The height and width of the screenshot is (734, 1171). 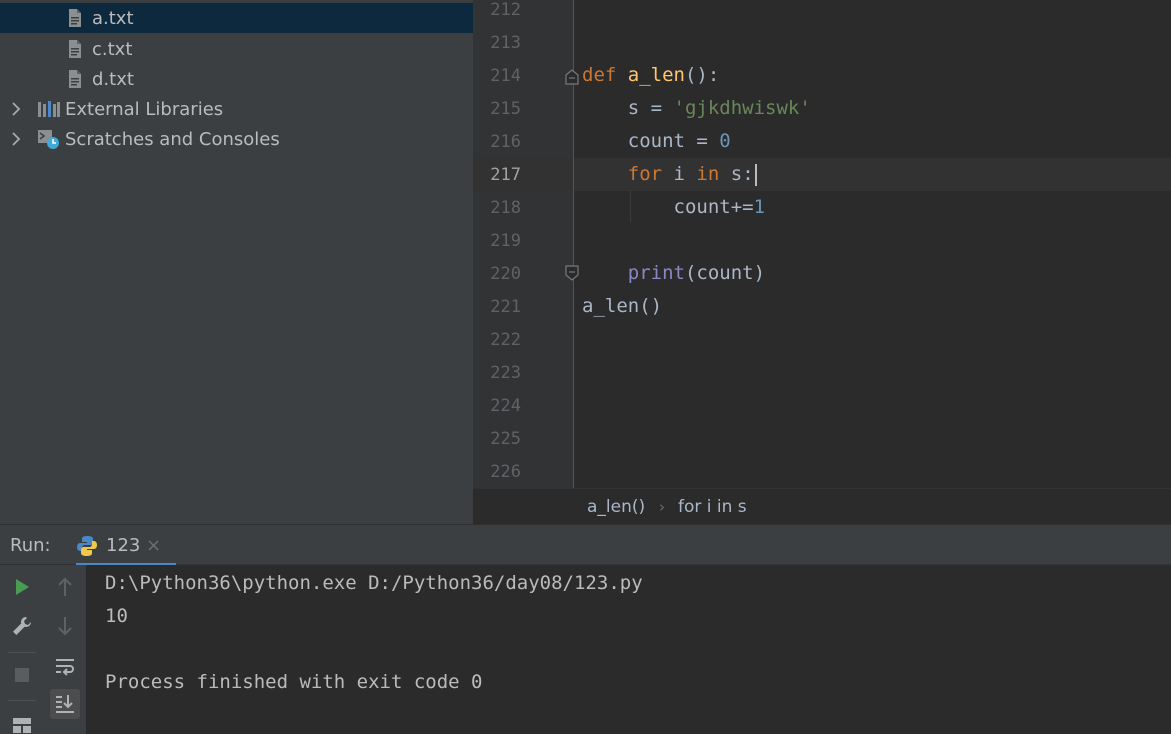 I want to click on wrench-icon, so click(x=22, y=626).